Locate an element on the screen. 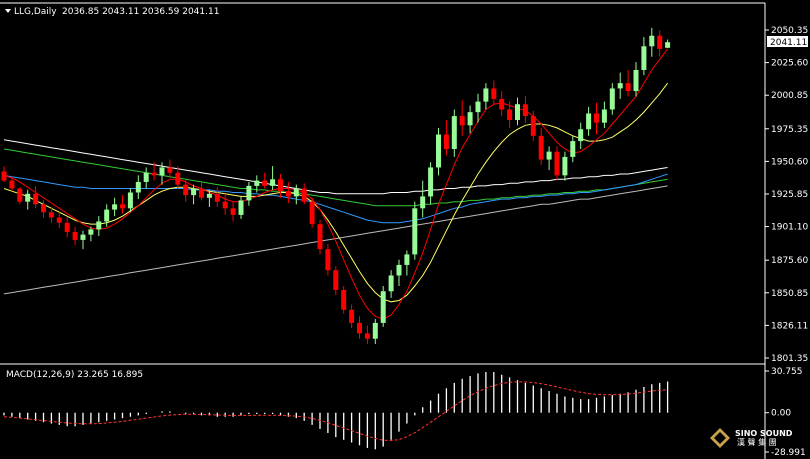 This screenshot has height=459, width=810. price-tick-label: 1901.10 is located at coordinates (789, 228).